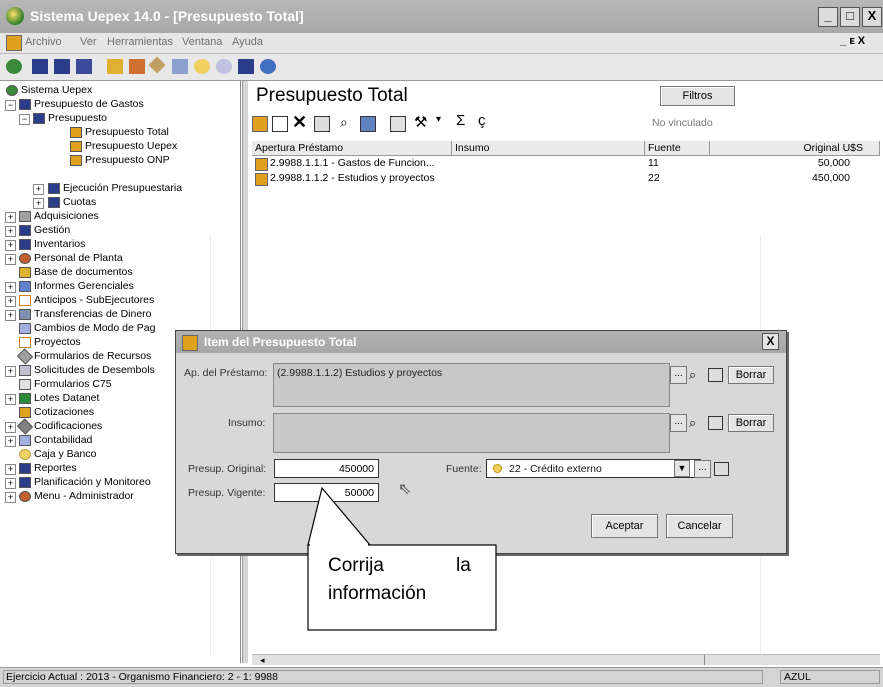  What do you see at coordinates (247, 42) in the screenshot?
I see `menu-ayuda: Ayuda` at bounding box center [247, 42].